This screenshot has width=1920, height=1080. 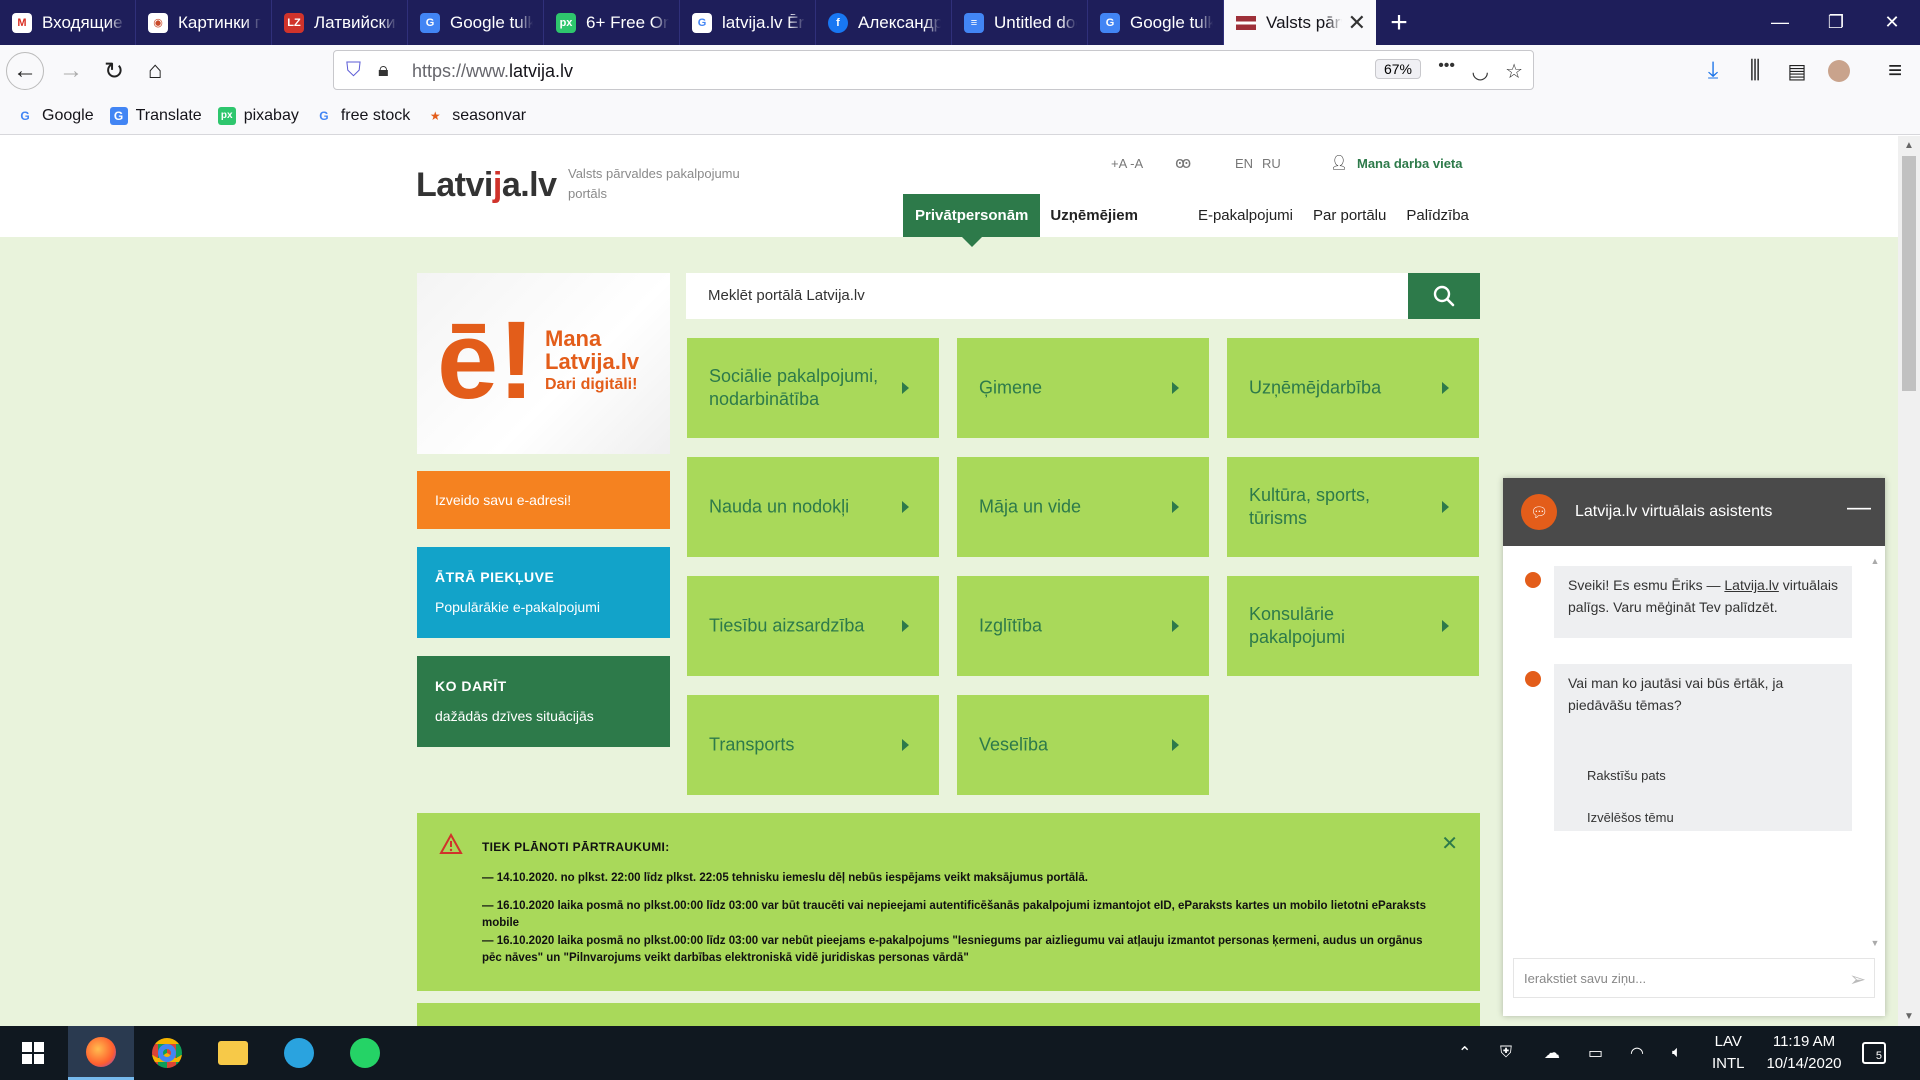 I want to click on nav-private-persons: Privātpersonām, so click(x=972, y=220).